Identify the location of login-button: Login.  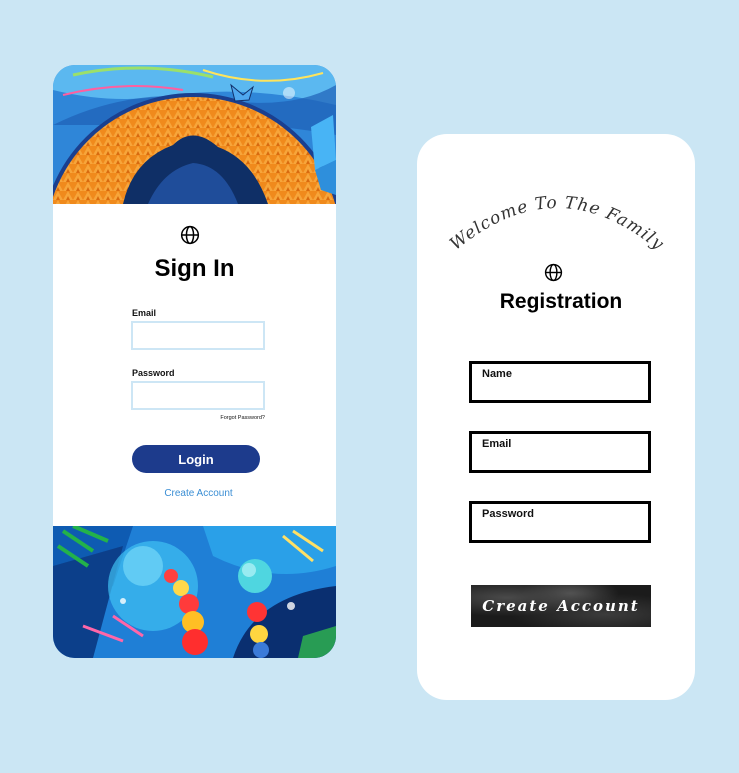
(196, 459).